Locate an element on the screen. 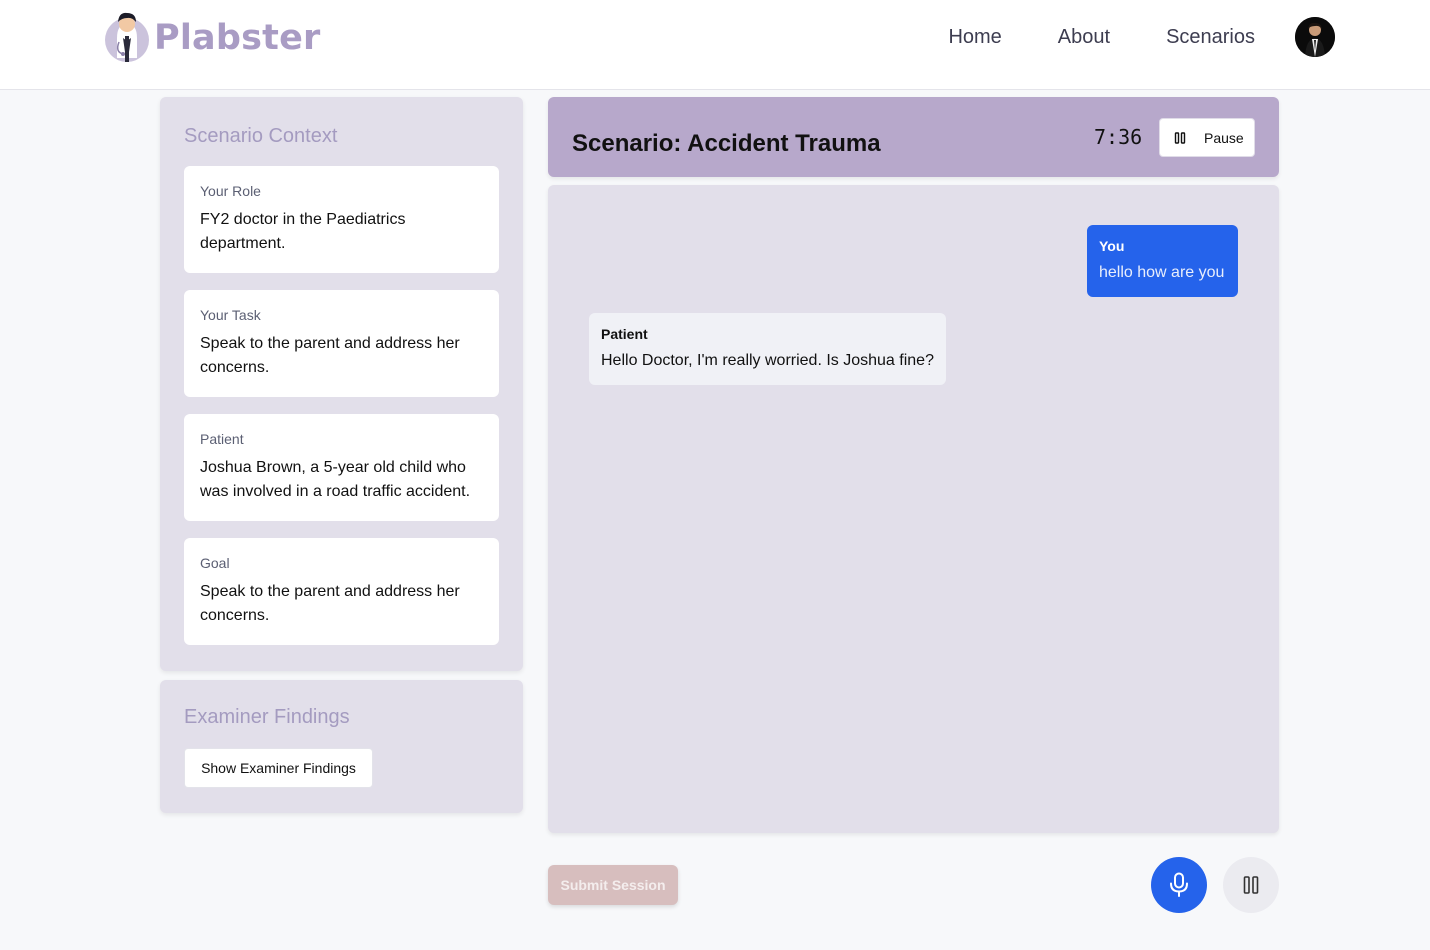 The image size is (1430, 950). session-timer: 7:36 is located at coordinates (1118, 137).